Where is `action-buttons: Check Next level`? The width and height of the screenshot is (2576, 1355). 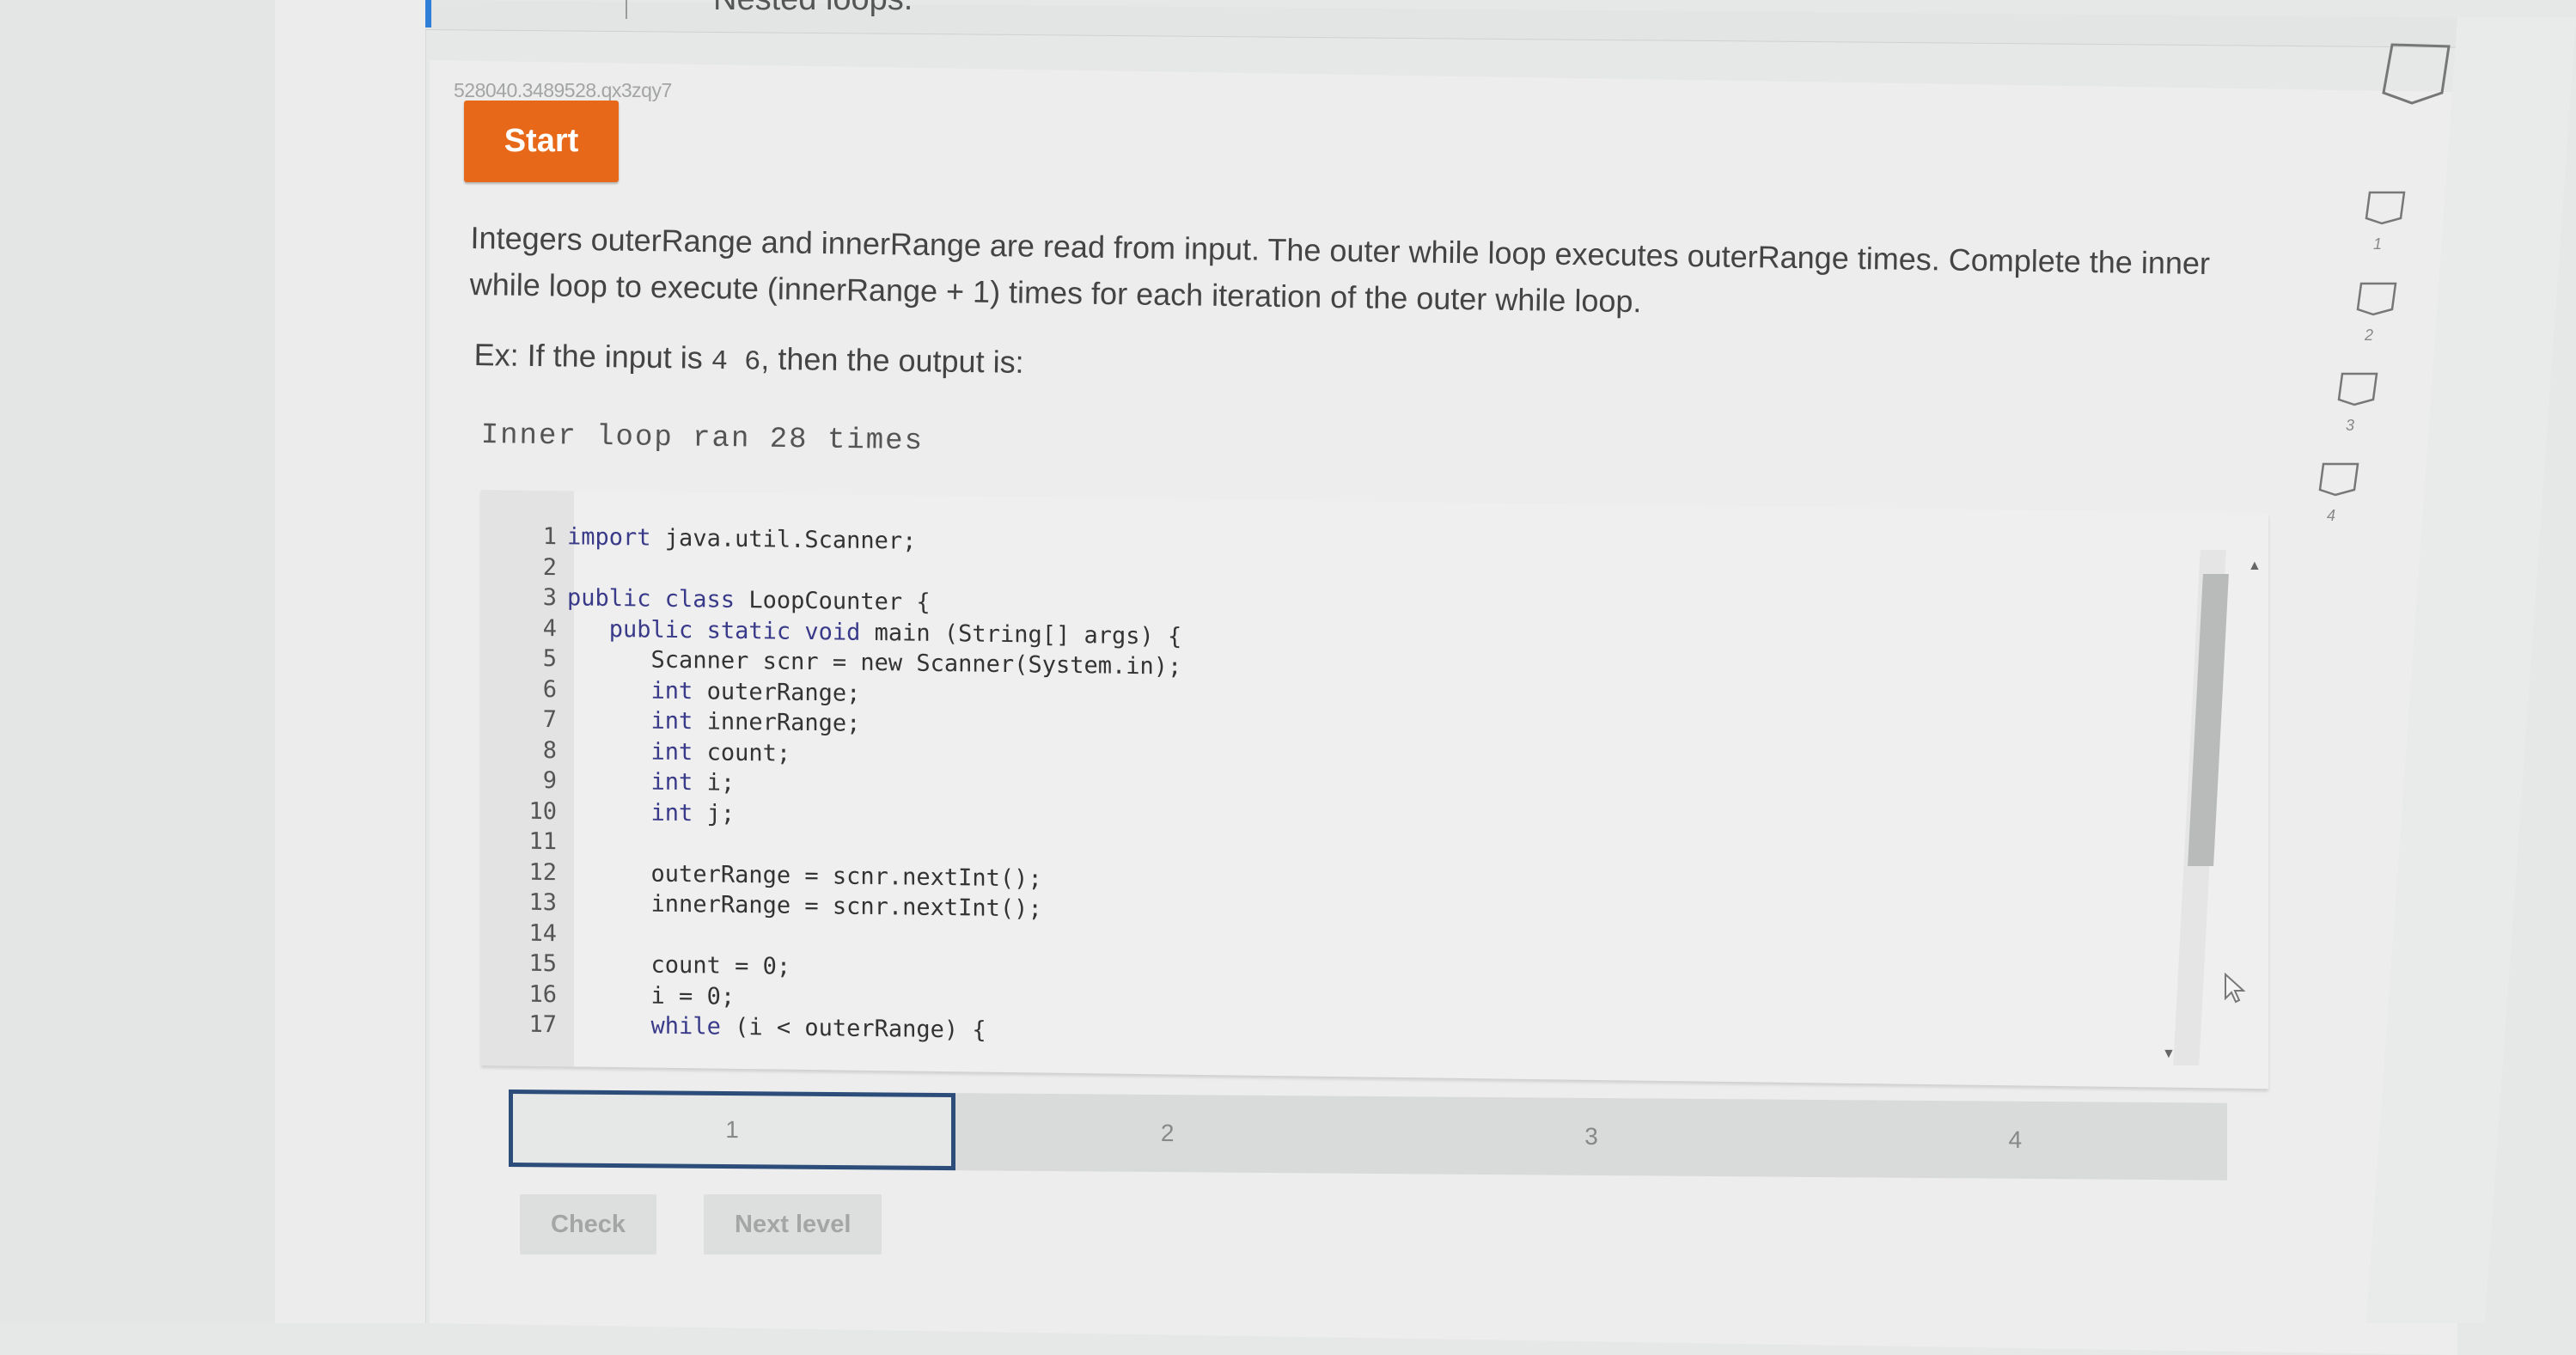
action-buttons: Check Next level is located at coordinates (701, 1224).